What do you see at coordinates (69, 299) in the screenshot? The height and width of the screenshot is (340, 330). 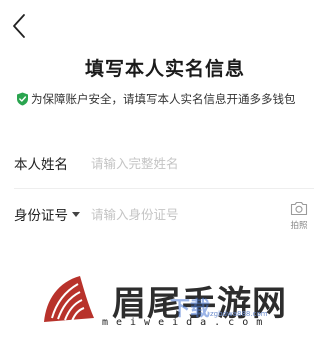 I see `fan-logo-icon` at bounding box center [69, 299].